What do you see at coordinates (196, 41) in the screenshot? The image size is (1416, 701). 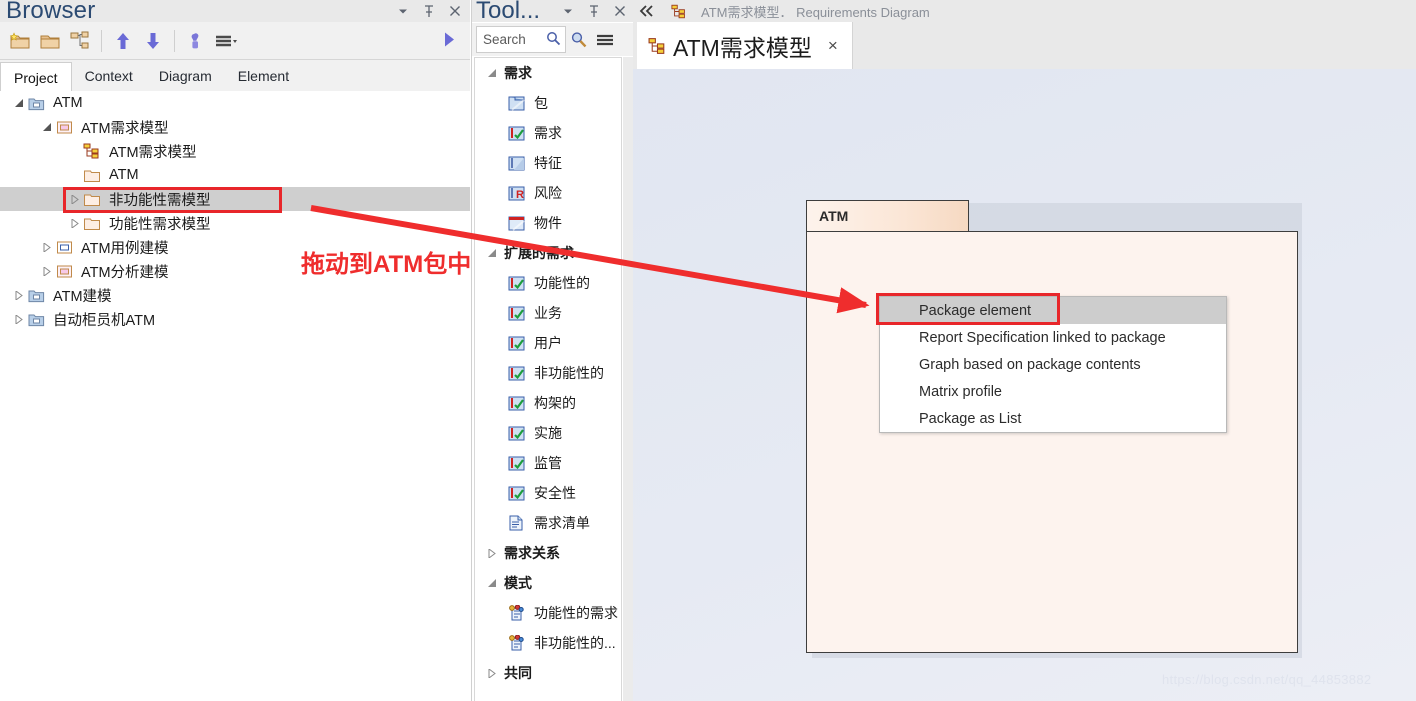 I see `hand-pointer-icon` at bounding box center [196, 41].